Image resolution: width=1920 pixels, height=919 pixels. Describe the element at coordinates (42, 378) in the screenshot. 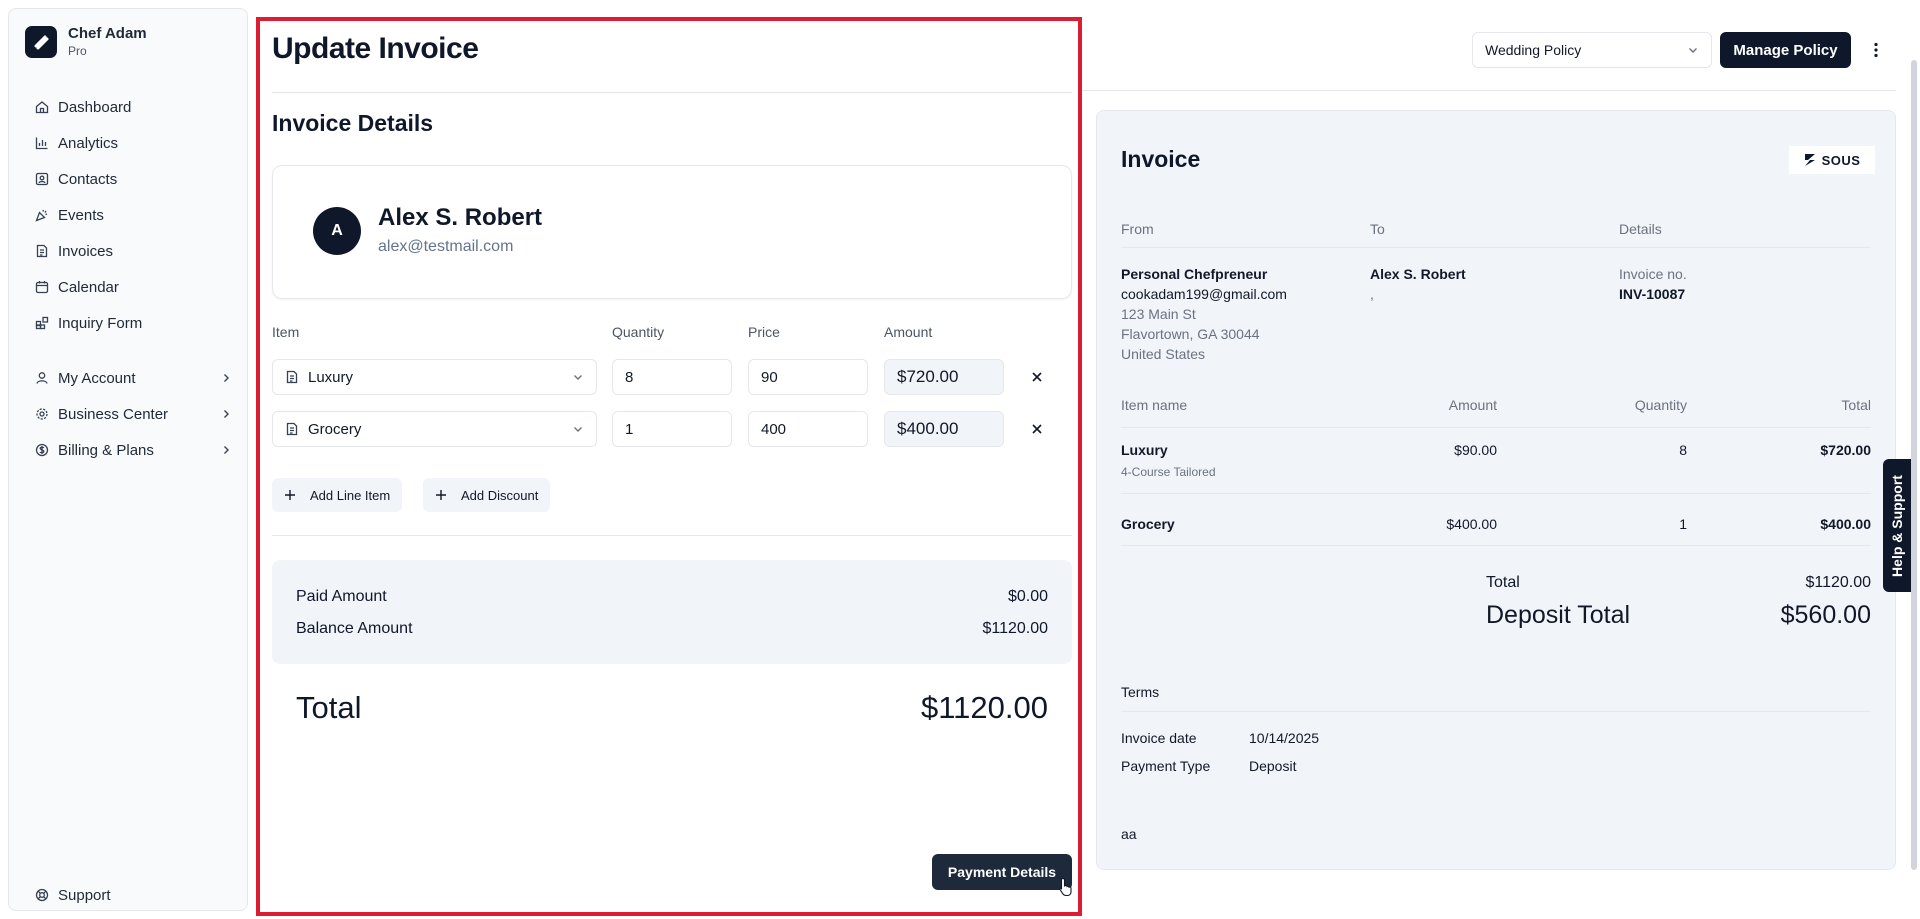

I see `user-icon` at that location.